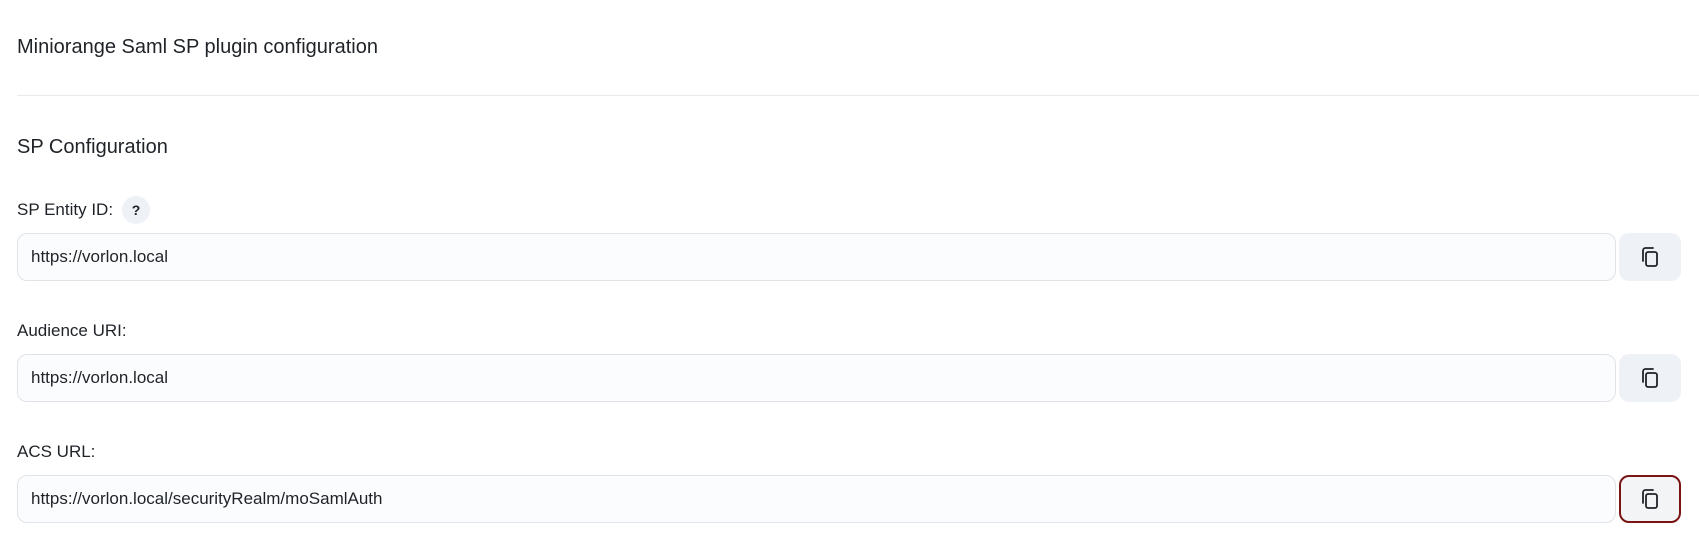  I want to click on copy-acs-url-button, so click(1650, 499).